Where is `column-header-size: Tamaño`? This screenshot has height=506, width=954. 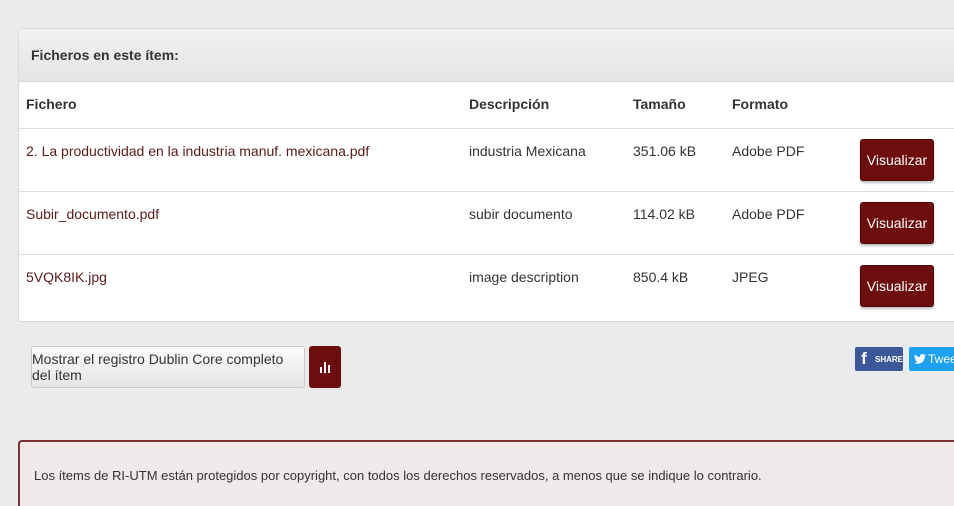 column-header-size: Tamaño is located at coordinates (659, 104).